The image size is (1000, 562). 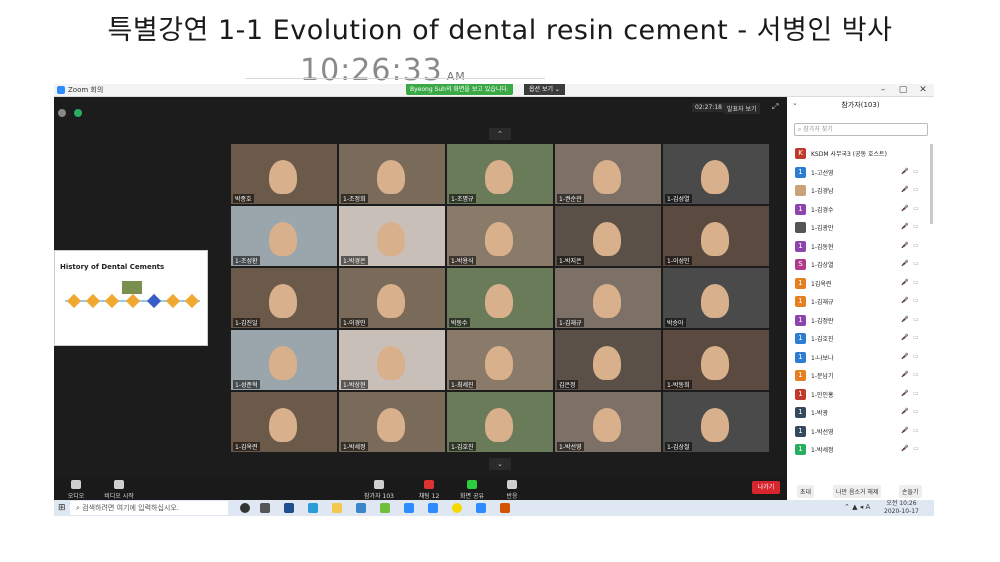 I want to click on edge-icon, so click(x=313, y=508).